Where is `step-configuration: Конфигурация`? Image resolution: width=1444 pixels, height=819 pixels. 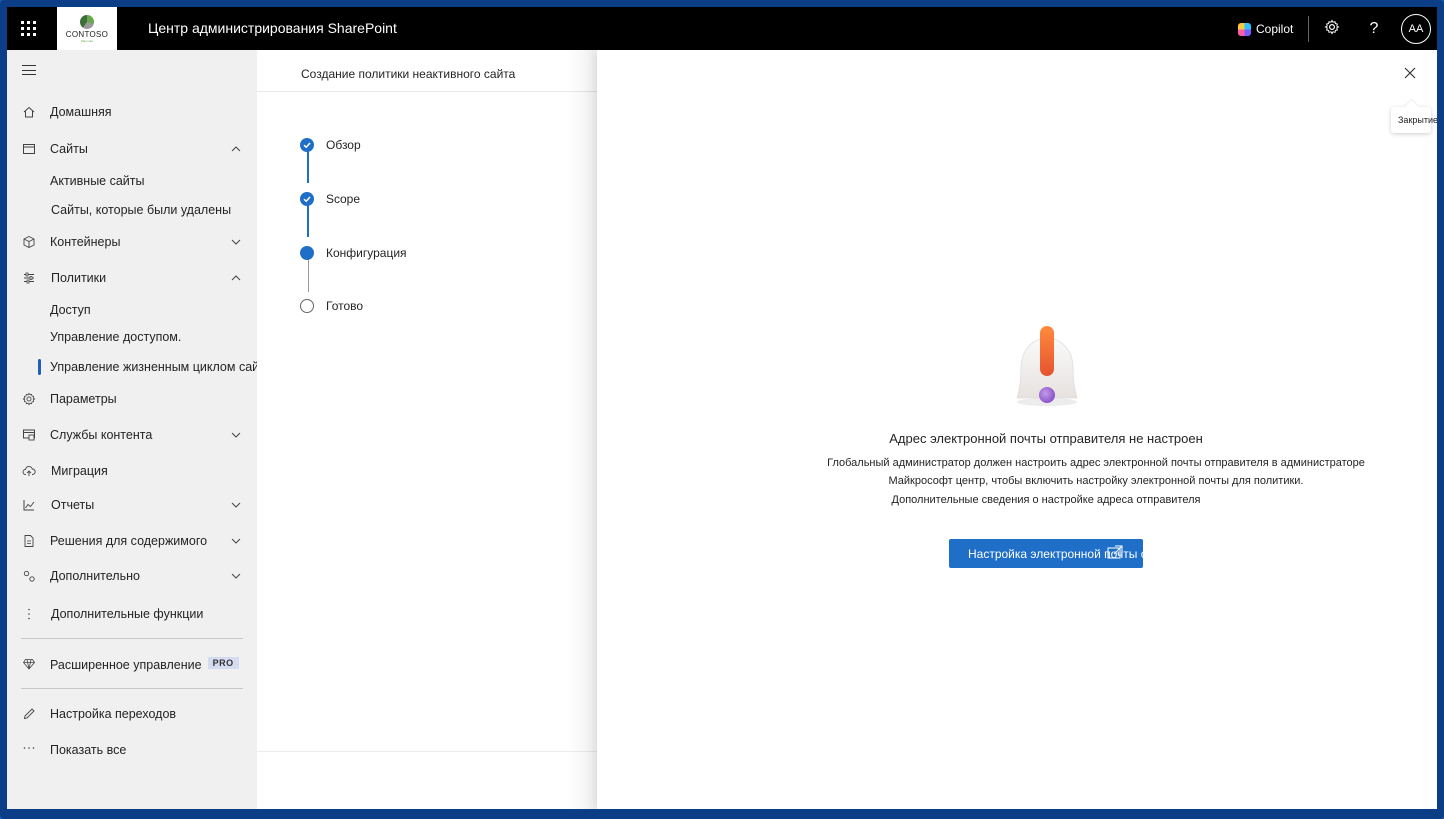 step-configuration: Конфигурация is located at coordinates (353, 253).